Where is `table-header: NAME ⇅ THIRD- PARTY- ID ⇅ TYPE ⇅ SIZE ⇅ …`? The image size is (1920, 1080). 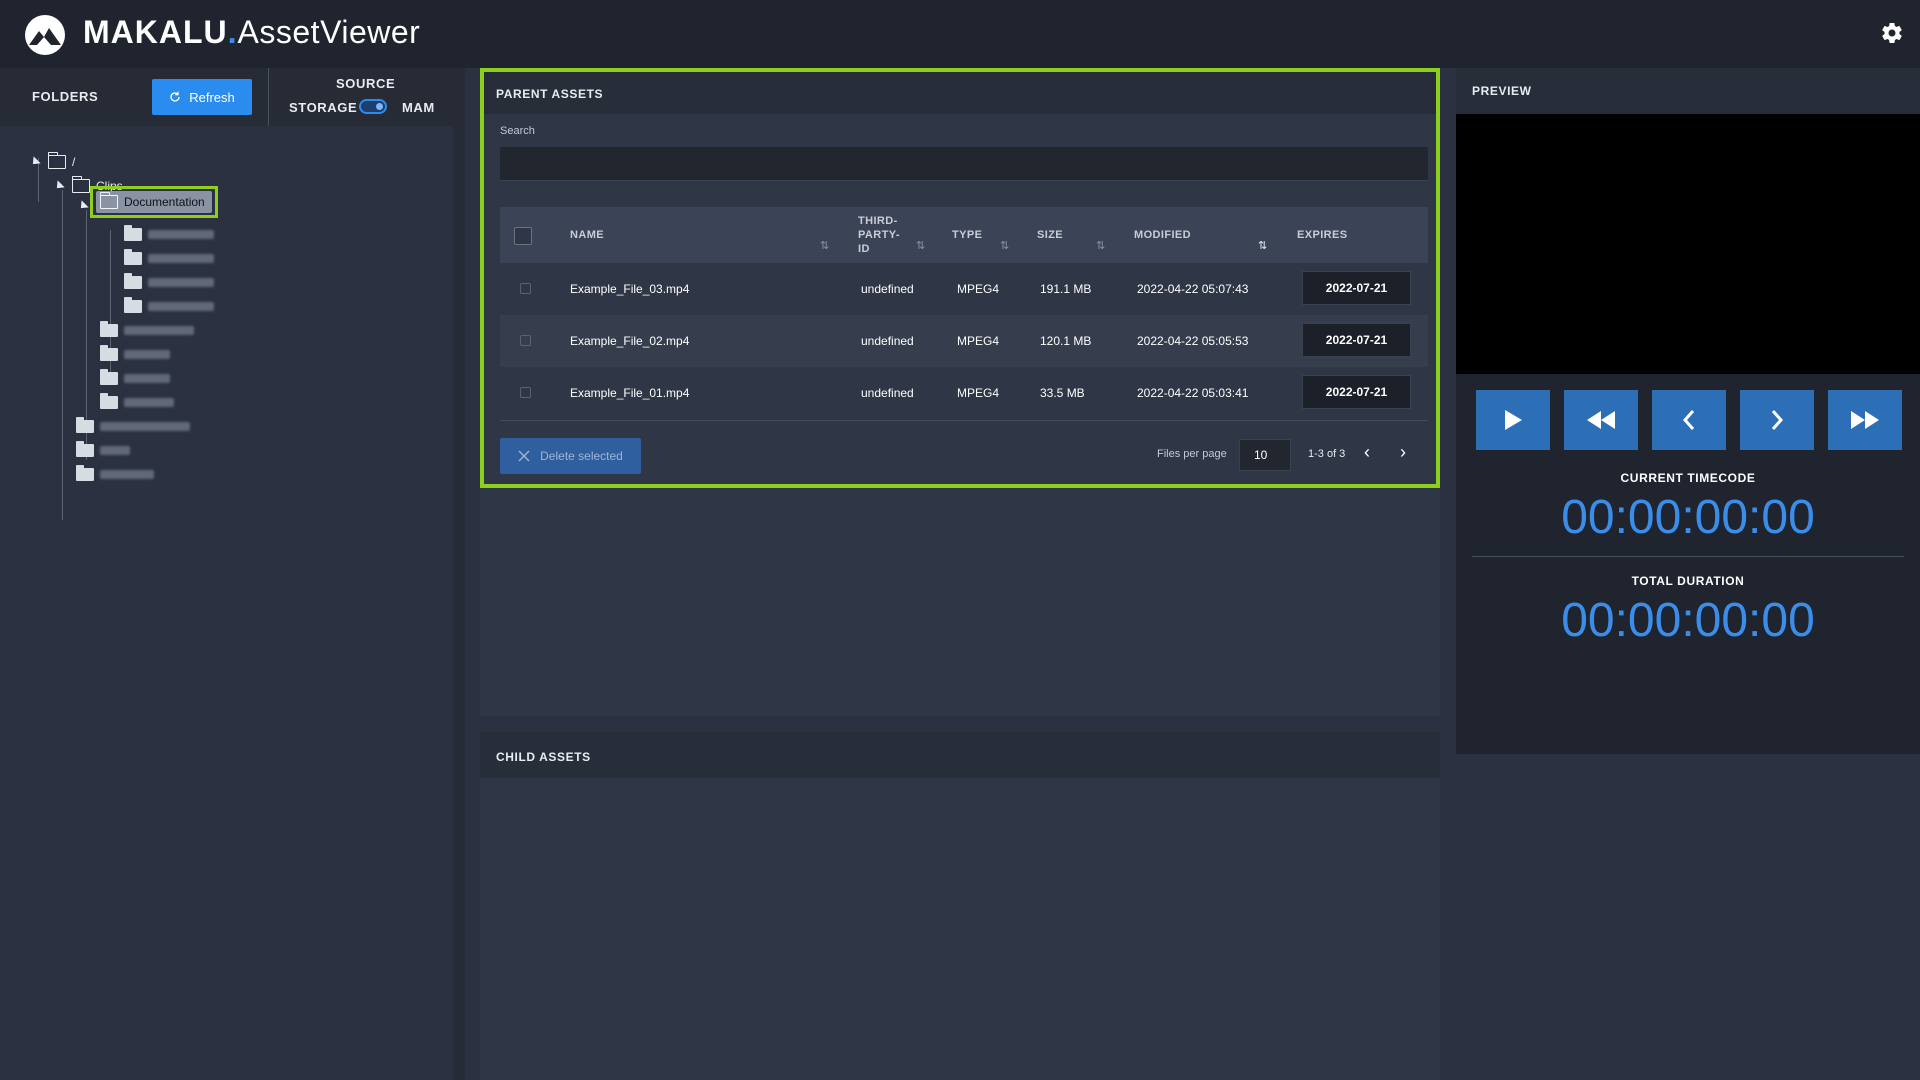
table-header: NAME ⇅ THIRD- PARTY- ID ⇅ TYPE ⇅ SIZE ⇅ … is located at coordinates (964, 235).